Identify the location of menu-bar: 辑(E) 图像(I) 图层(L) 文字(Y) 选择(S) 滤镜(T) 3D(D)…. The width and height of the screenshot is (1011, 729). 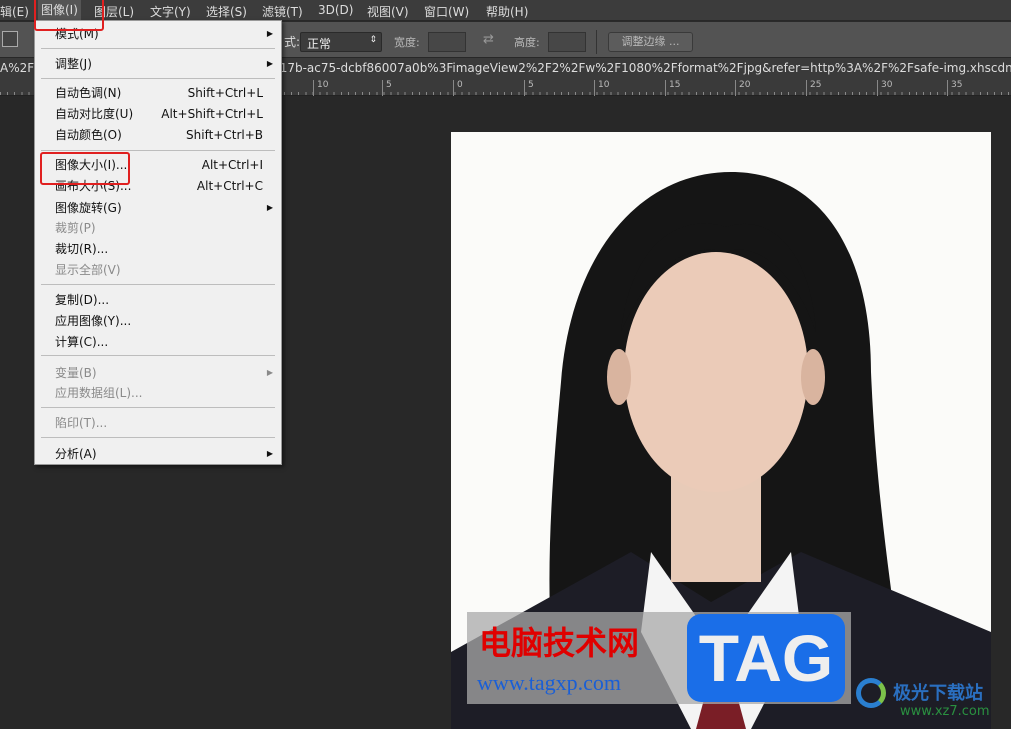
(505, 10).